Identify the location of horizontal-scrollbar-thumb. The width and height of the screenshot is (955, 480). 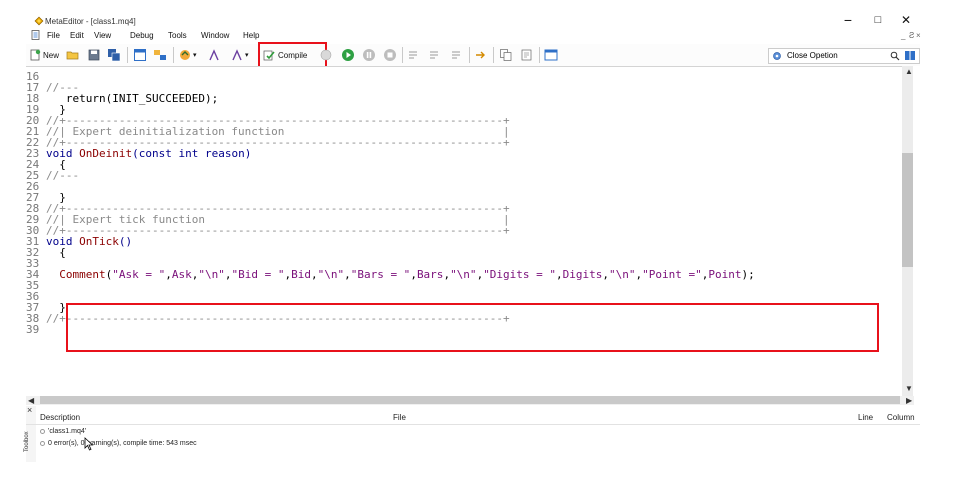
(470, 400).